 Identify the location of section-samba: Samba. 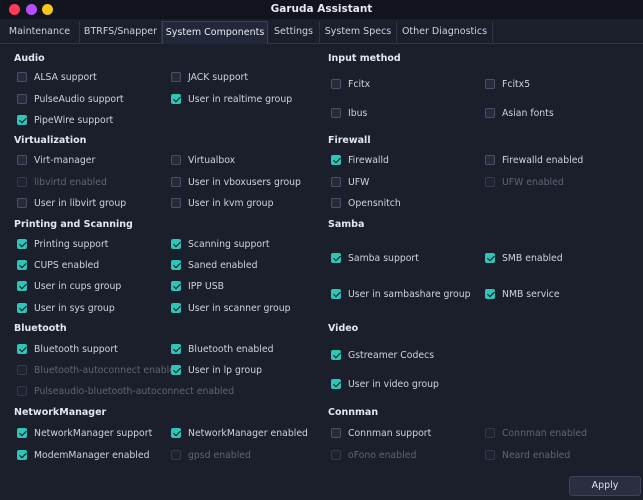
(346, 224).